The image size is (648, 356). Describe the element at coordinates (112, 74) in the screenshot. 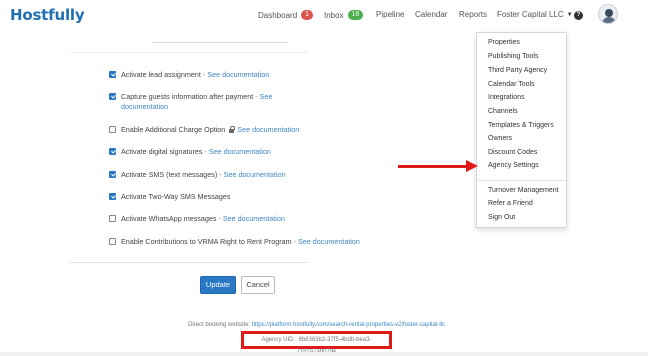

I see `lead-assignment-checkbox` at that location.